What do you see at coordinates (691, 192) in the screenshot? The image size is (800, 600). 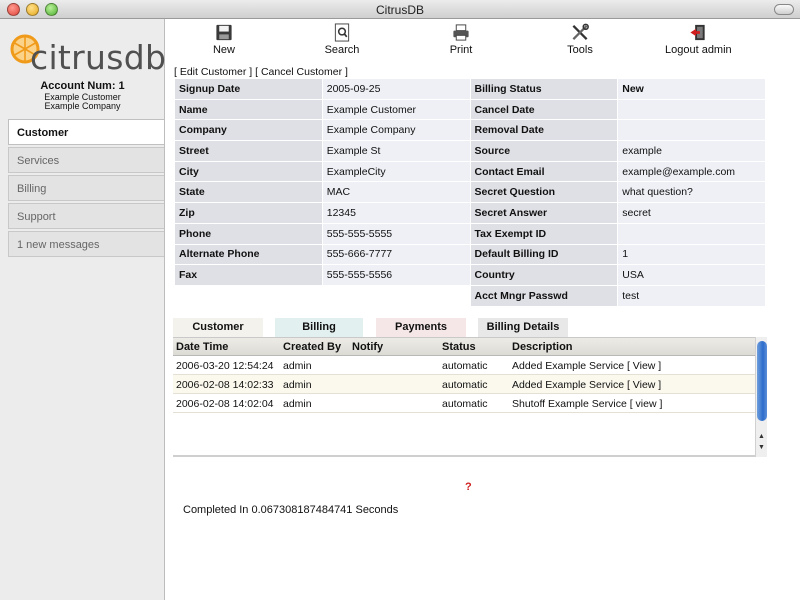 I see `info-value: what question?` at bounding box center [691, 192].